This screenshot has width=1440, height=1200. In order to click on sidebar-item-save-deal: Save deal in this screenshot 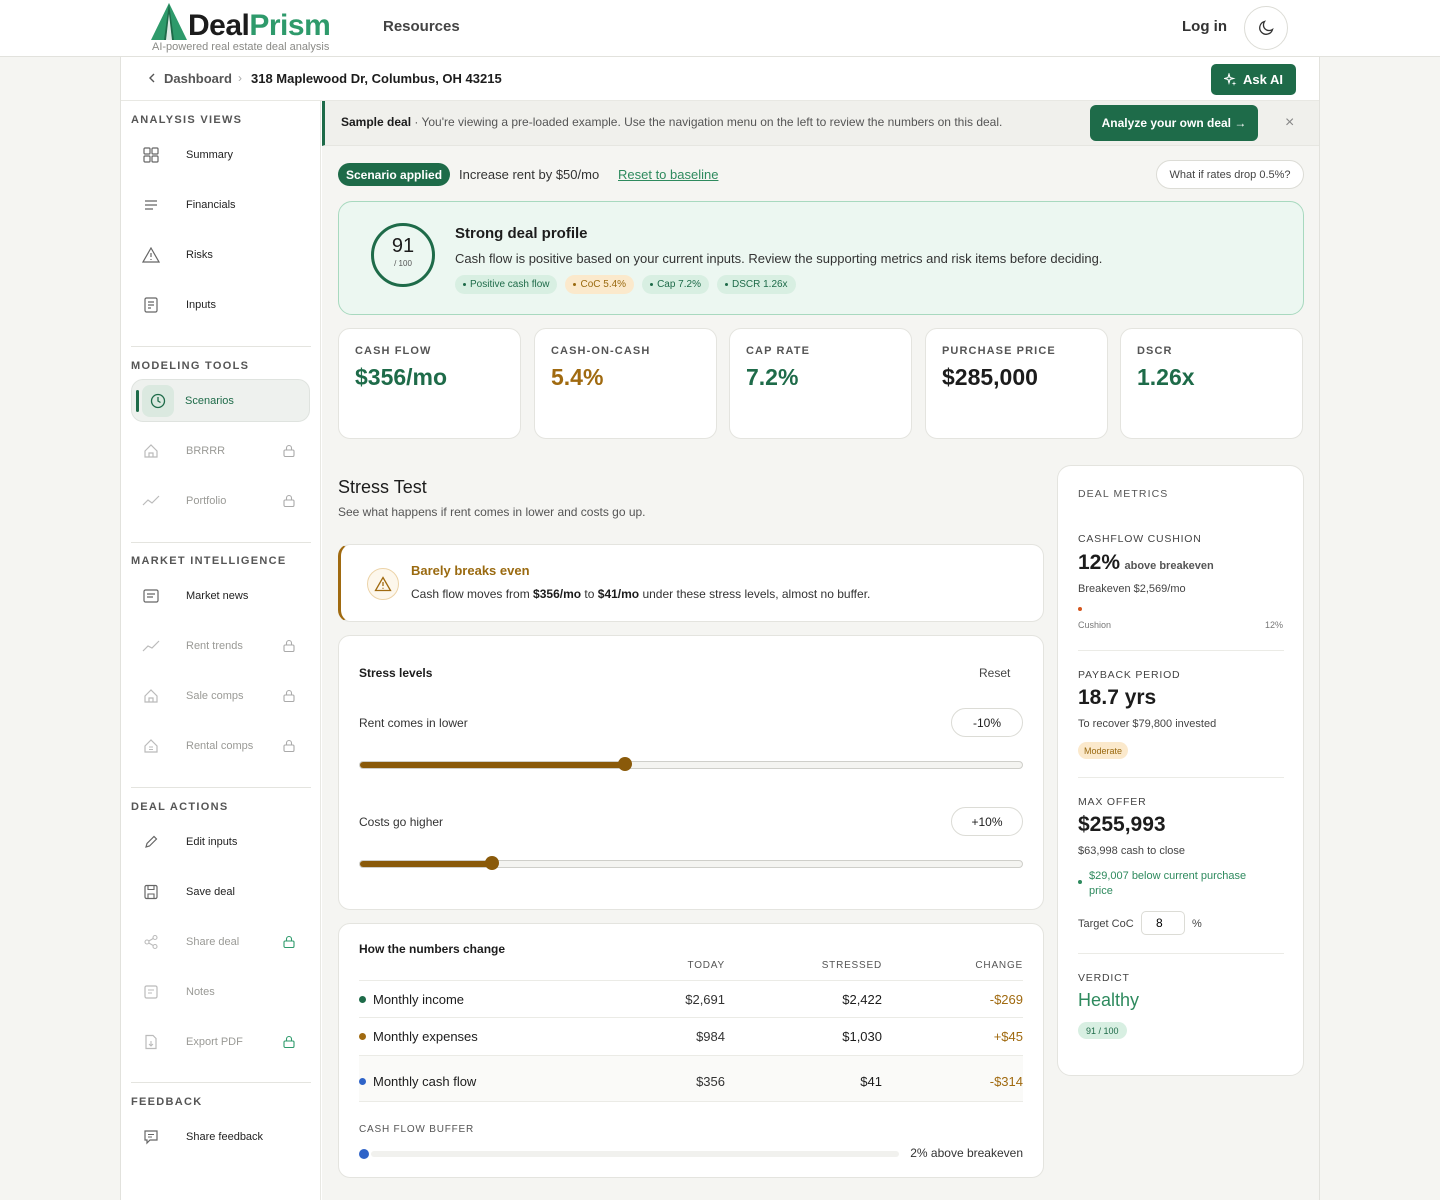, I will do `click(221, 892)`.